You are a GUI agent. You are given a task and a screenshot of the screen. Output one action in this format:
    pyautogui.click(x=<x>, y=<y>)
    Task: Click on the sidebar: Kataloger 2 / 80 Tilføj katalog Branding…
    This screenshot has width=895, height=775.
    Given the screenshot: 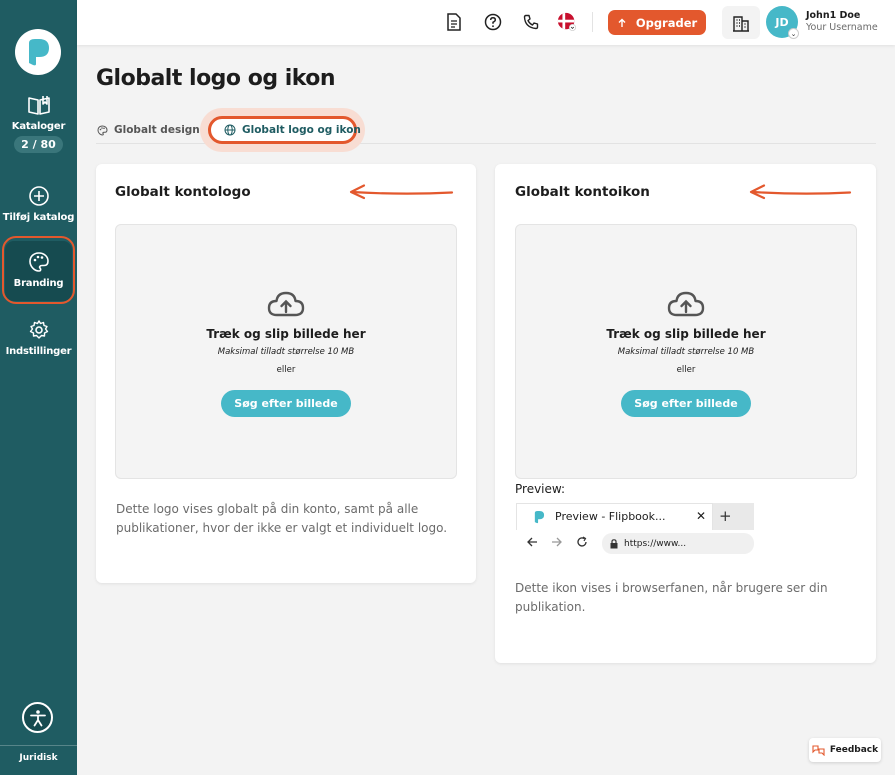 What is the action you would take?
    pyautogui.click(x=38, y=387)
    